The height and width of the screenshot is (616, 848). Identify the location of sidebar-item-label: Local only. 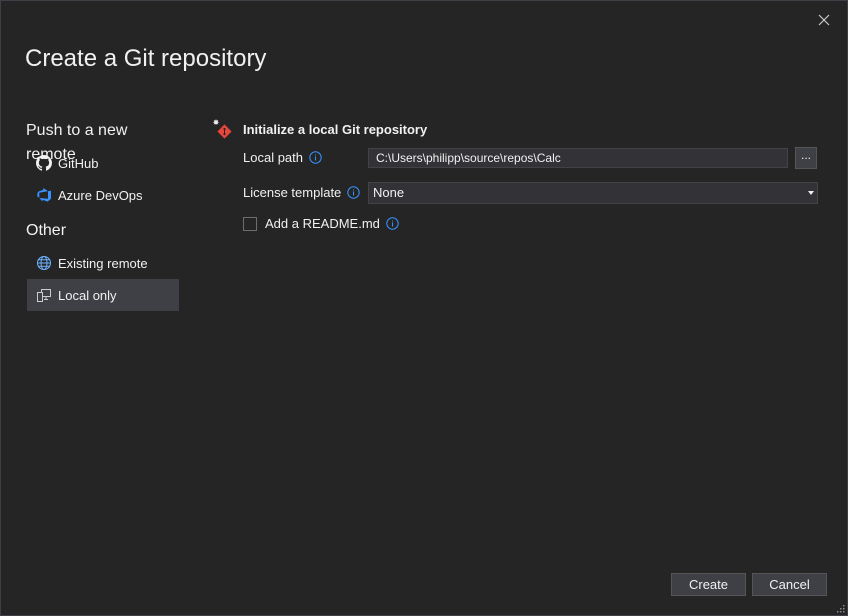
(87, 295).